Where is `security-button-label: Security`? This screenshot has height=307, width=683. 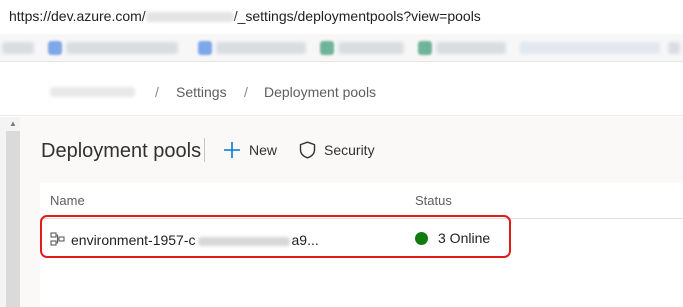
security-button-label: Security is located at coordinates (349, 150).